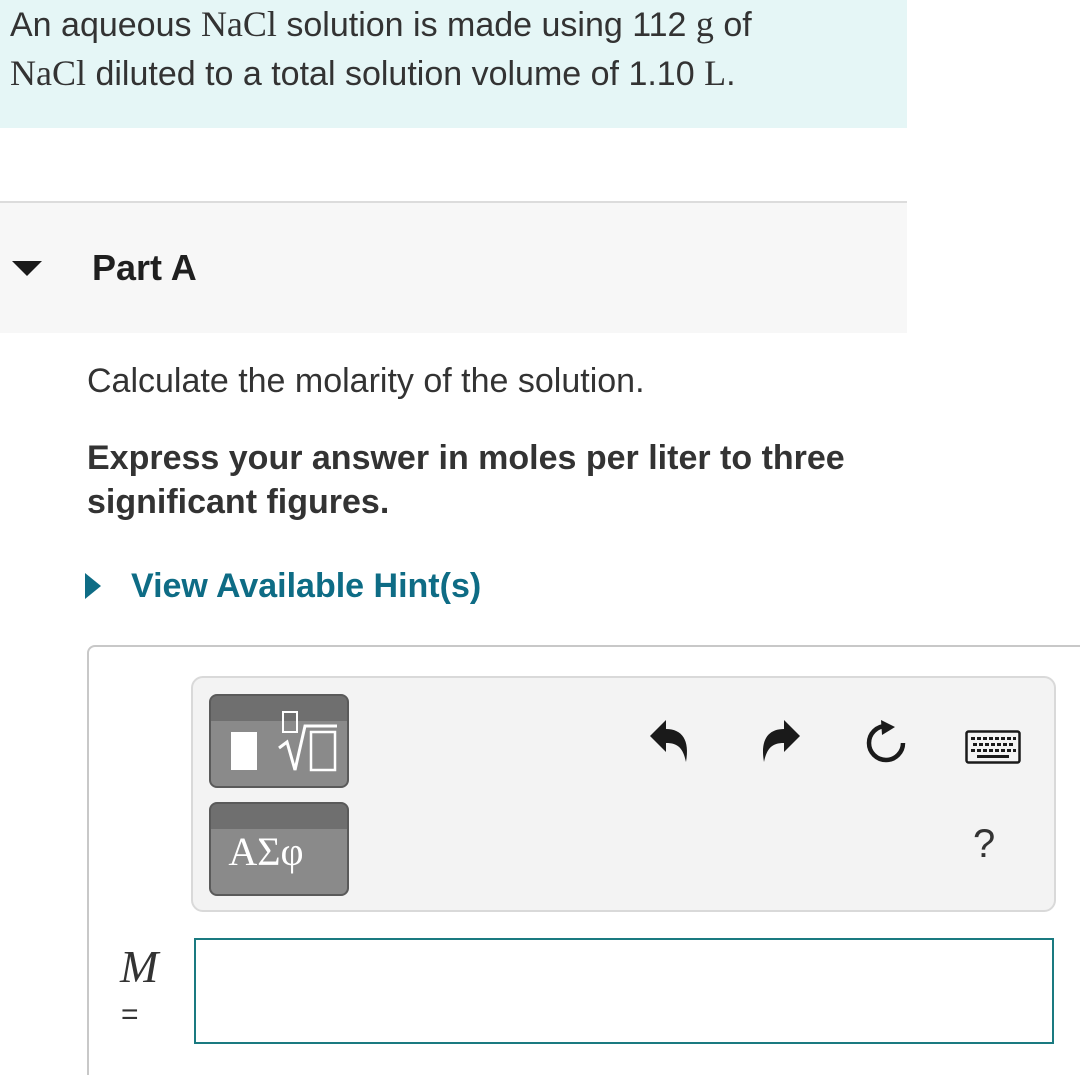 This screenshot has width=1080, height=1075. I want to click on question-text: Calculate the molarity of the solution., so click(366, 381).